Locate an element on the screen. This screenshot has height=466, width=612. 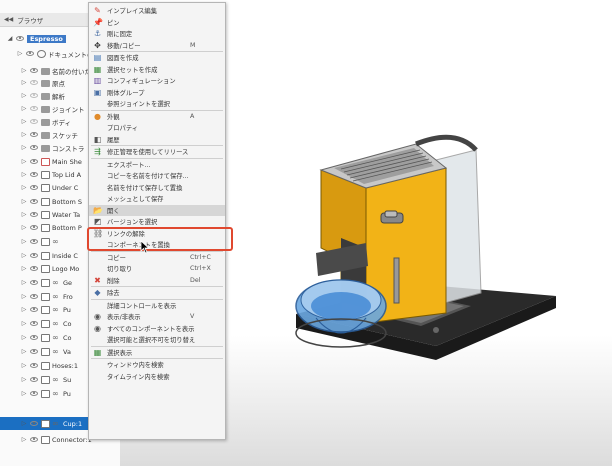
menu-item: ▣ 剛体グループ is located at coordinates (157, 93).